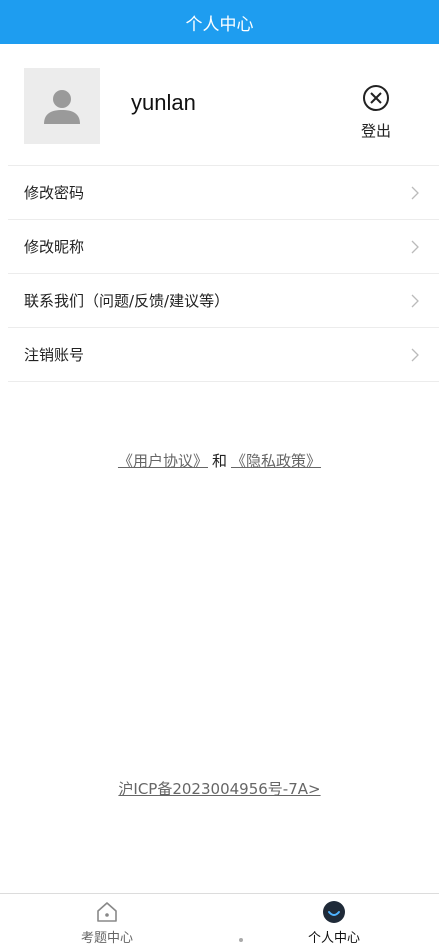 This screenshot has width=439, height=949. Describe the element at coordinates (163, 461) in the screenshot. I see `user-agreement-link: 《用户协议》` at that location.